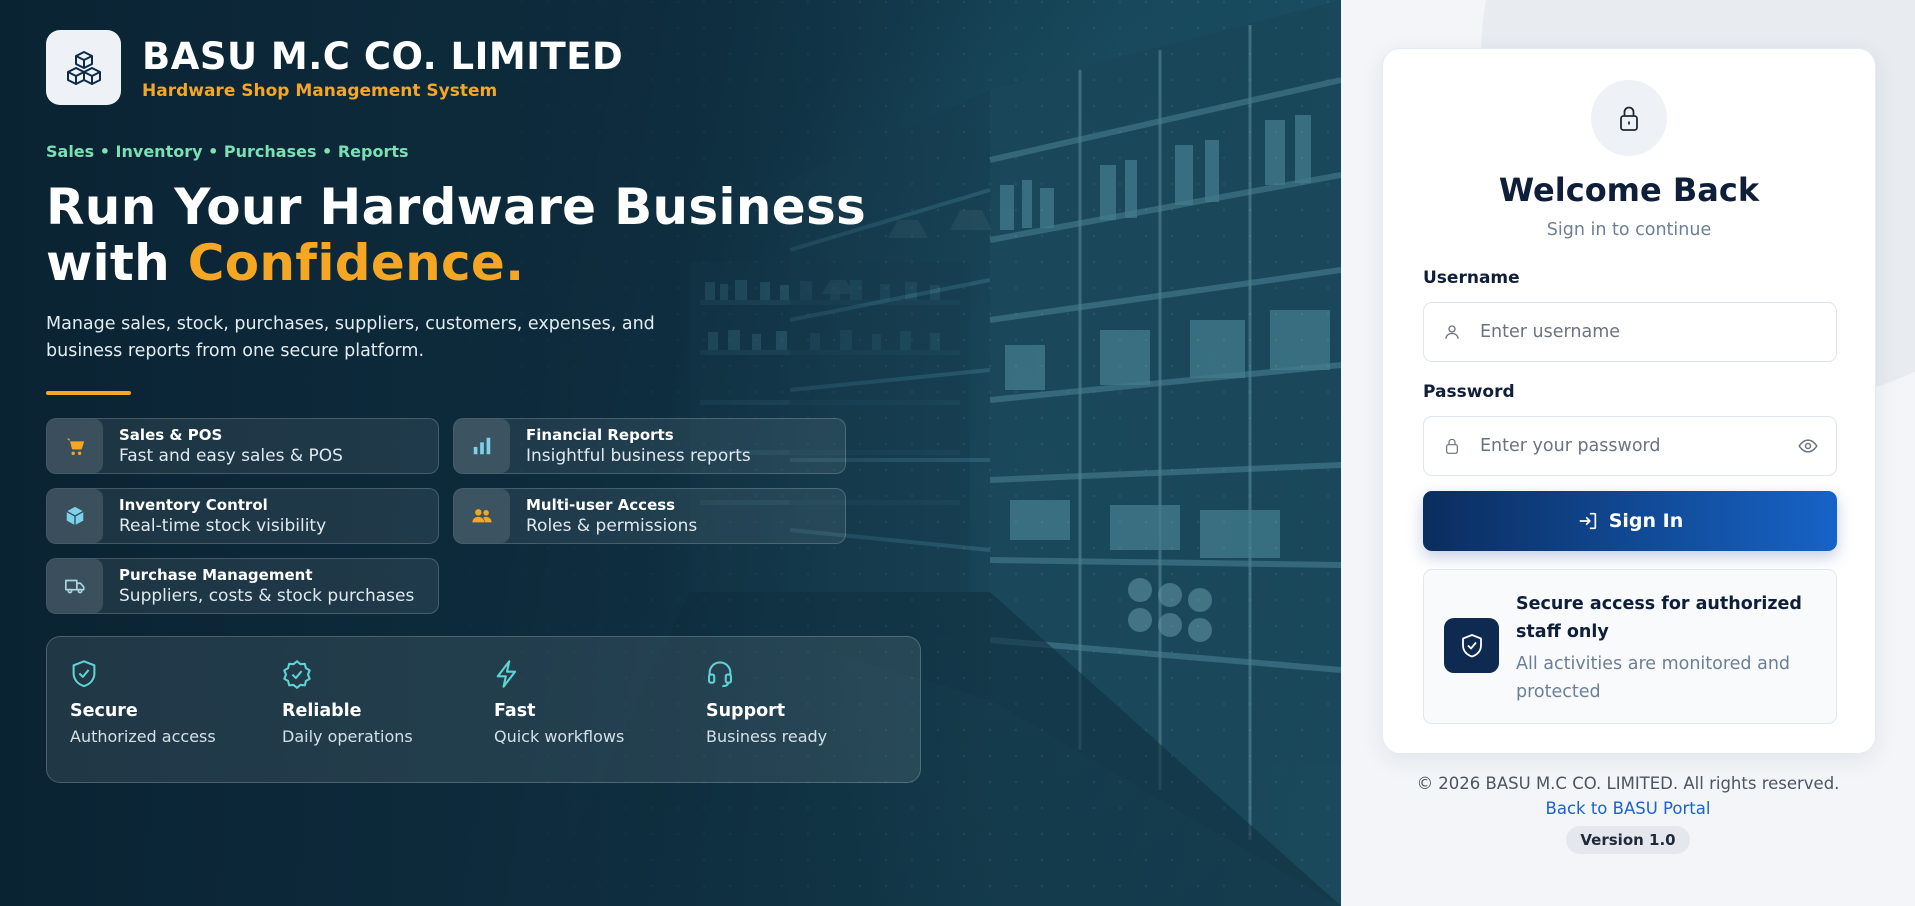 This screenshot has width=1915, height=906. What do you see at coordinates (231, 455) in the screenshot?
I see `feature-subtitle: Fast and easy sales & POS` at bounding box center [231, 455].